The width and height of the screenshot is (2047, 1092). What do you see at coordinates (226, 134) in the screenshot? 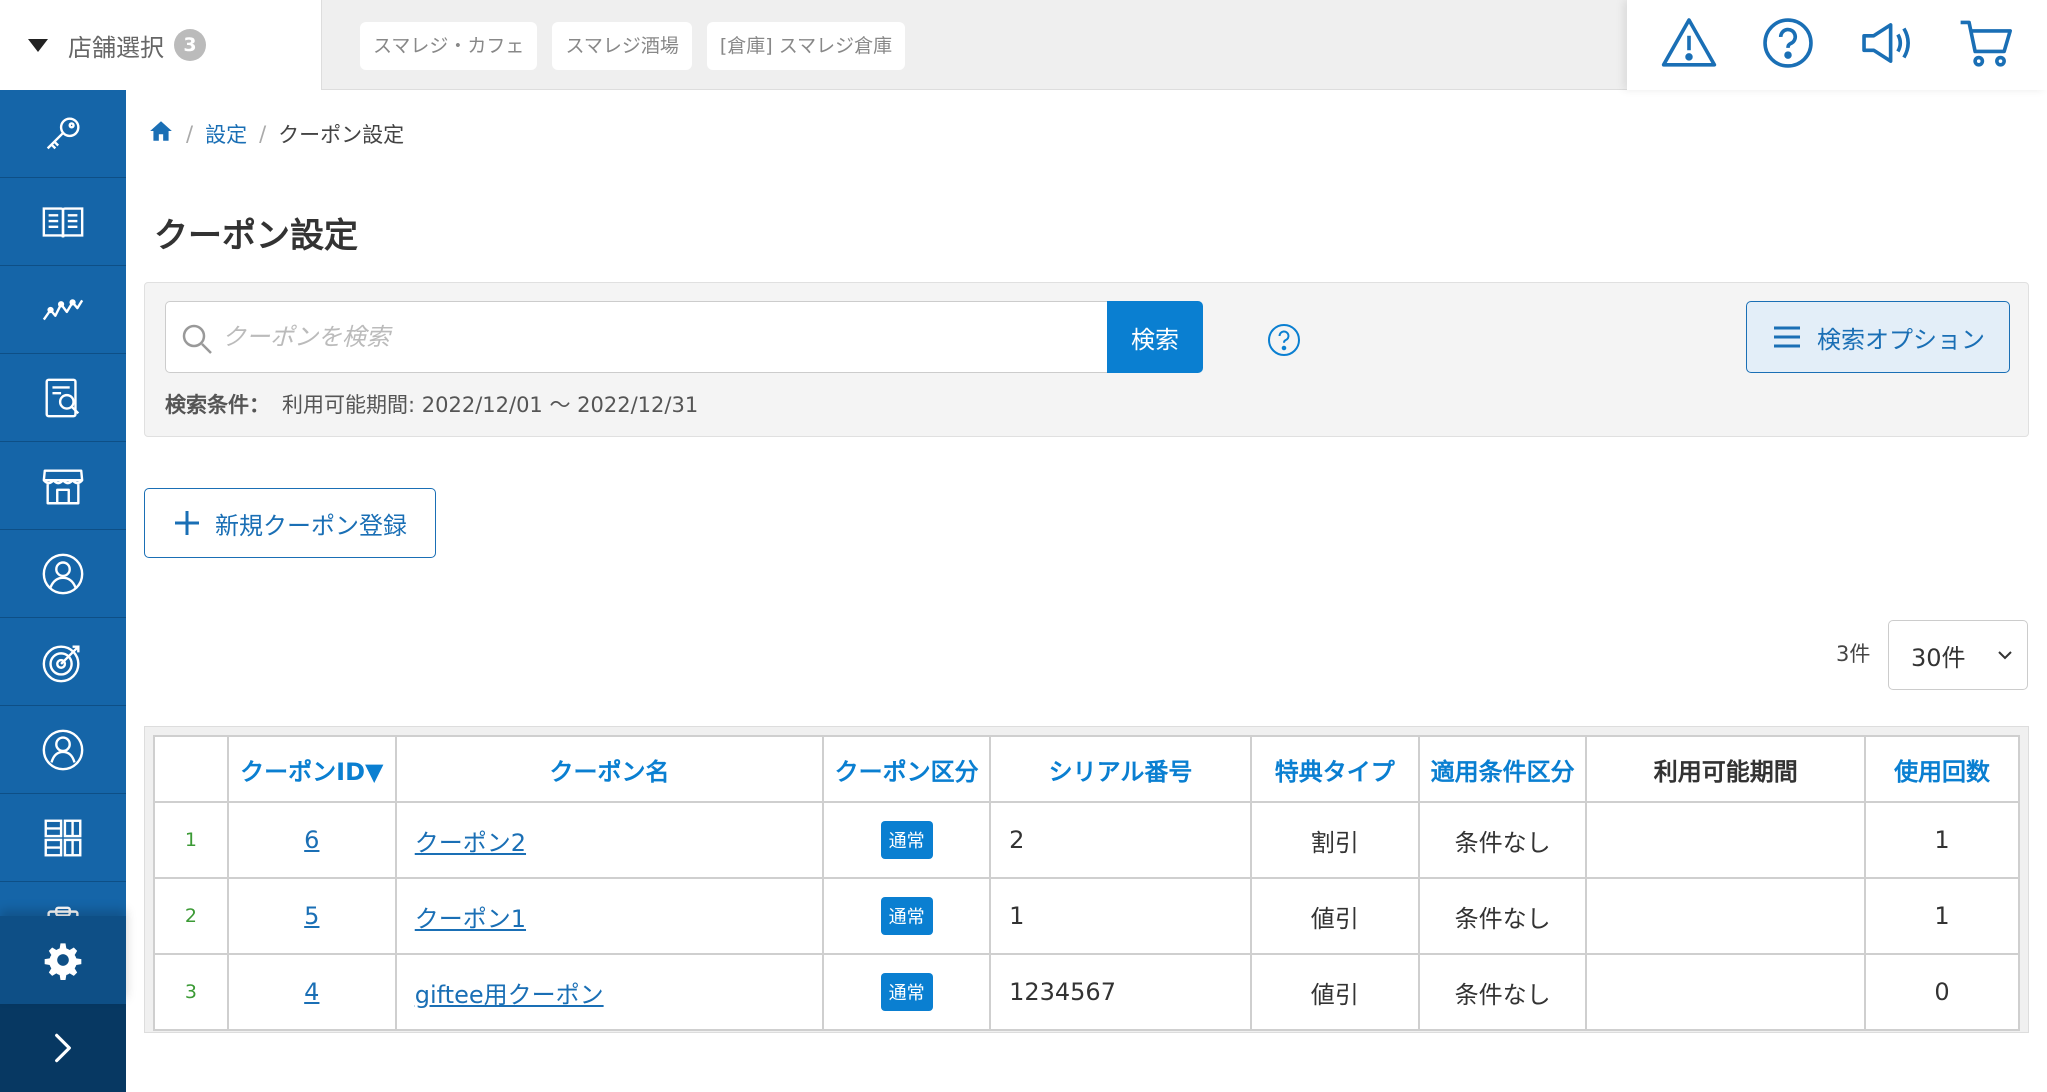
I see `breadcrumb-settings: 設定` at bounding box center [226, 134].